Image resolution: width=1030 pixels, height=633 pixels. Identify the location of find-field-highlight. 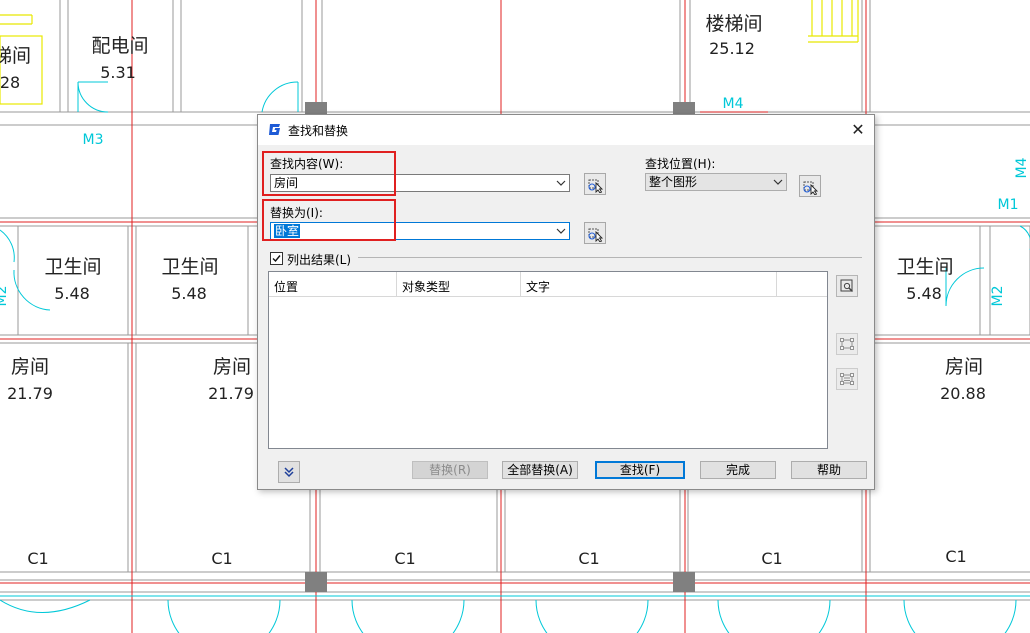
(329, 173).